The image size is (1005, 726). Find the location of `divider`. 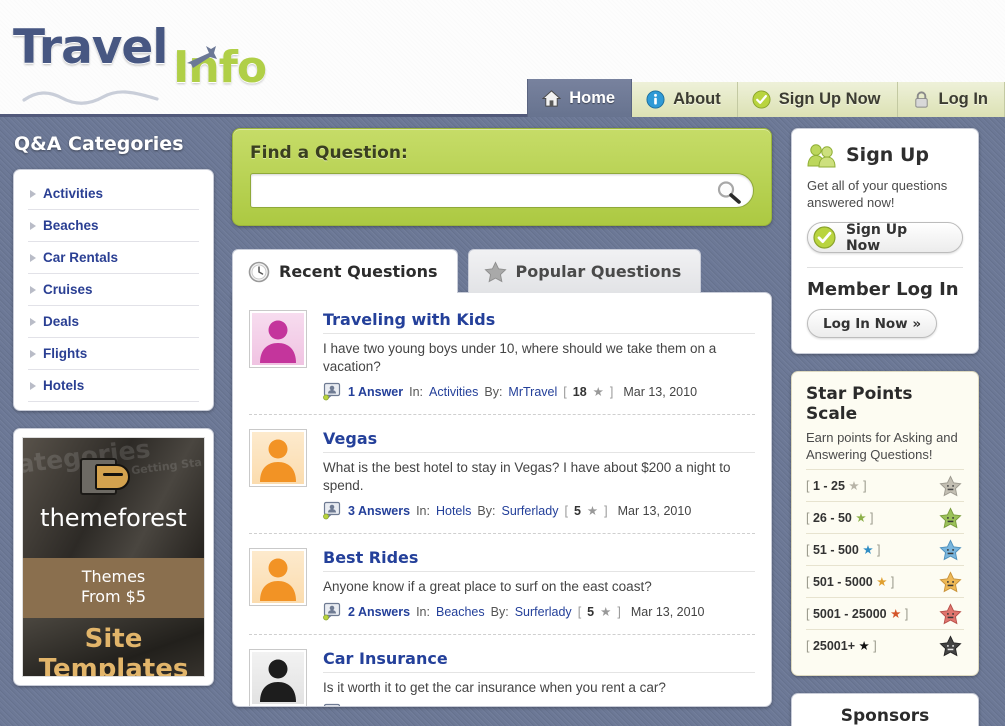

divider is located at coordinates (885, 267).